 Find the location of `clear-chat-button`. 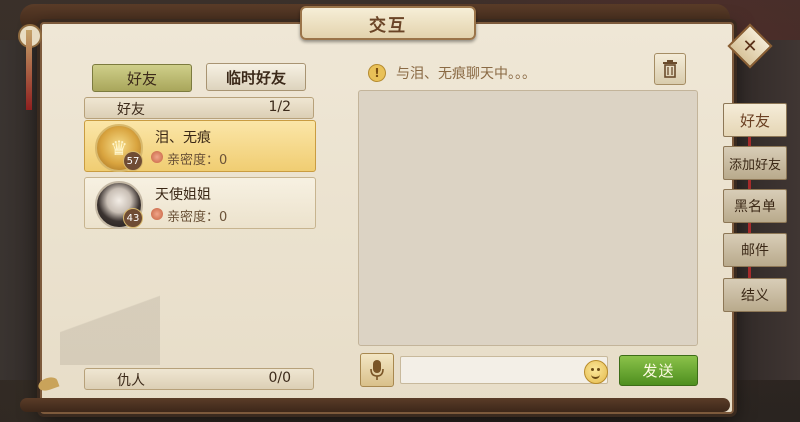

clear-chat-button is located at coordinates (670, 69).